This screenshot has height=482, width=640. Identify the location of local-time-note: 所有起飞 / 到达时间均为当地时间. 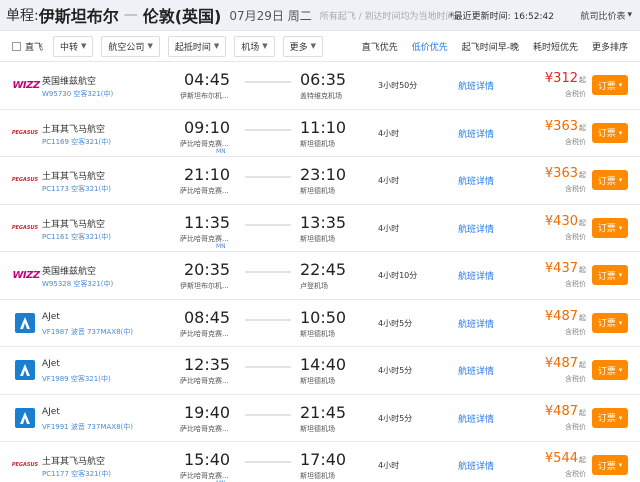
(387, 16).